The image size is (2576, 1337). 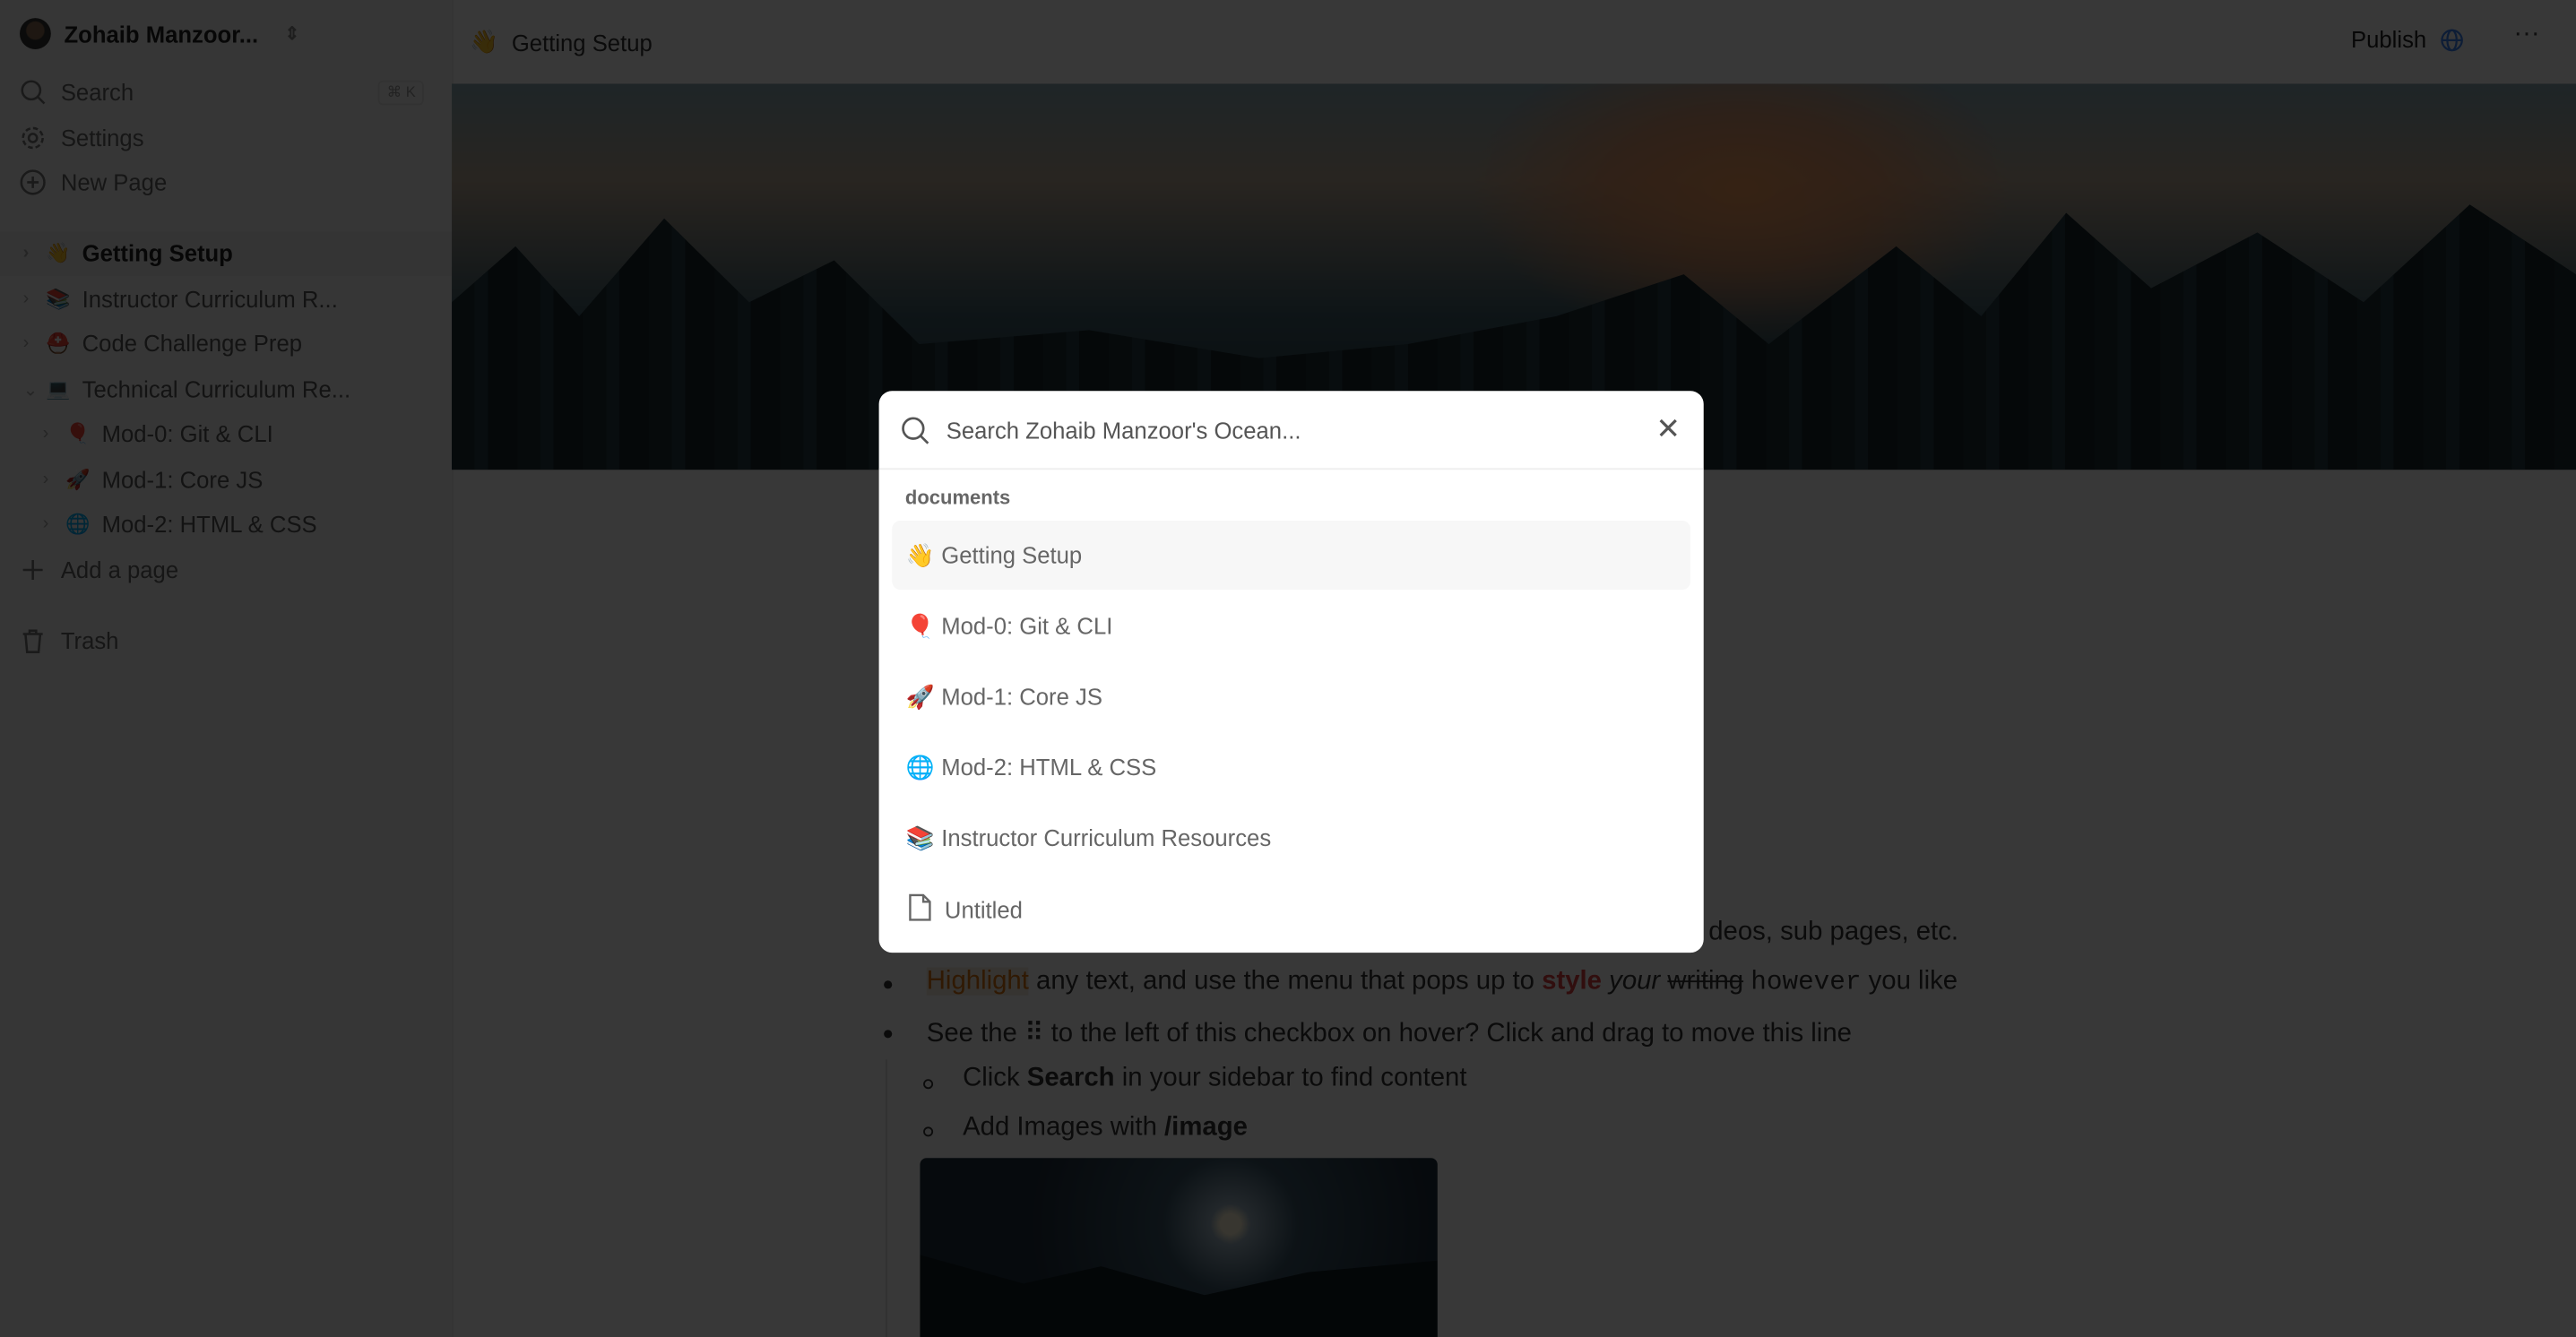 I want to click on sidebar-settings-label: Settings, so click(x=102, y=138).